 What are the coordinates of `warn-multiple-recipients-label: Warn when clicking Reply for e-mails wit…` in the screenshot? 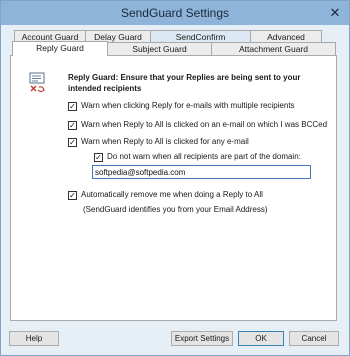 It's located at (188, 105).